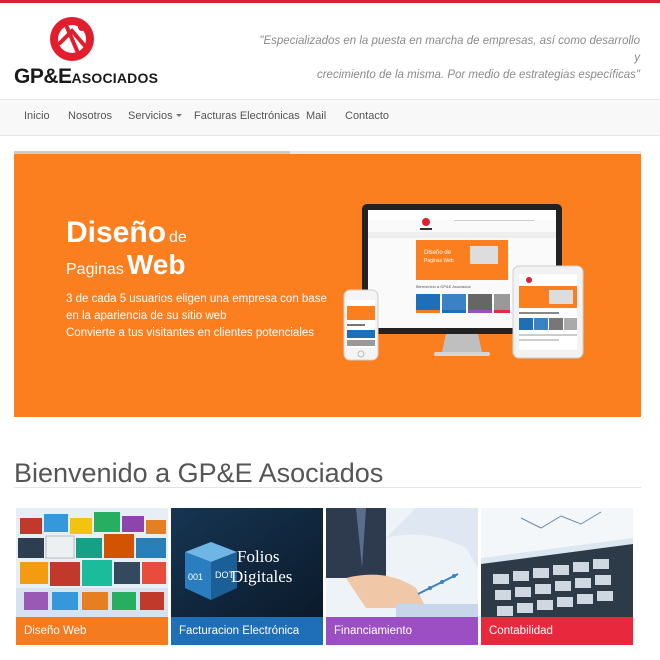 Image resolution: width=660 pixels, height=660 pixels. What do you see at coordinates (438, 253) in the screenshot?
I see `screen-title-a: Diseño de` at bounding box center [438, 253].